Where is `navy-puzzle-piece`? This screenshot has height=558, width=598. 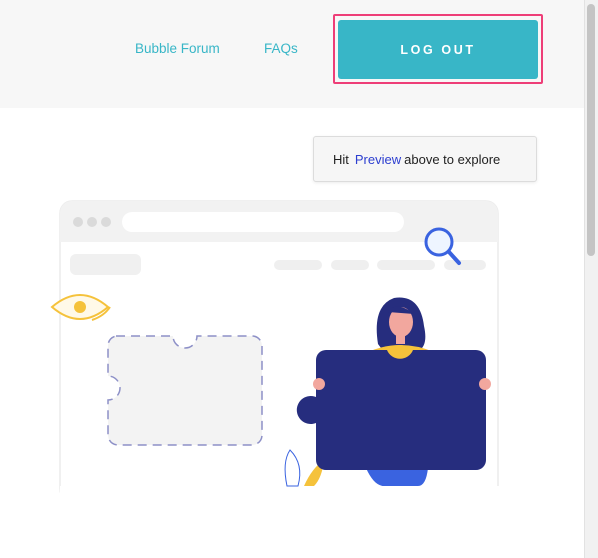
navy-puzzle-piece is located at coordinates (393, 410).